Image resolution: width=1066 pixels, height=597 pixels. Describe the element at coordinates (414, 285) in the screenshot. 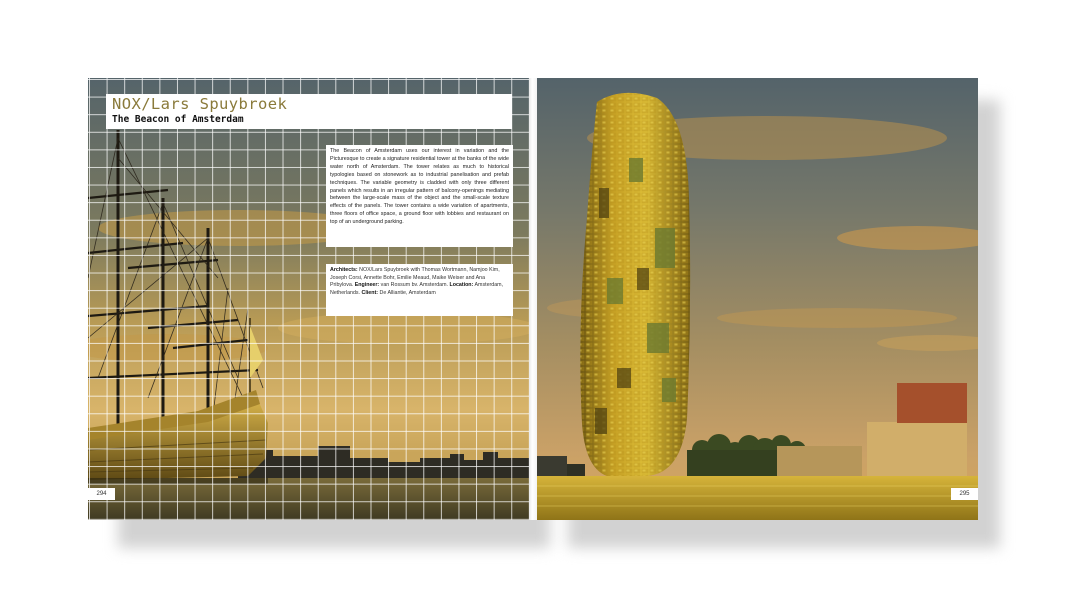

I see `engineer-value: van Rossum bv. Amsterdam.` at that location.